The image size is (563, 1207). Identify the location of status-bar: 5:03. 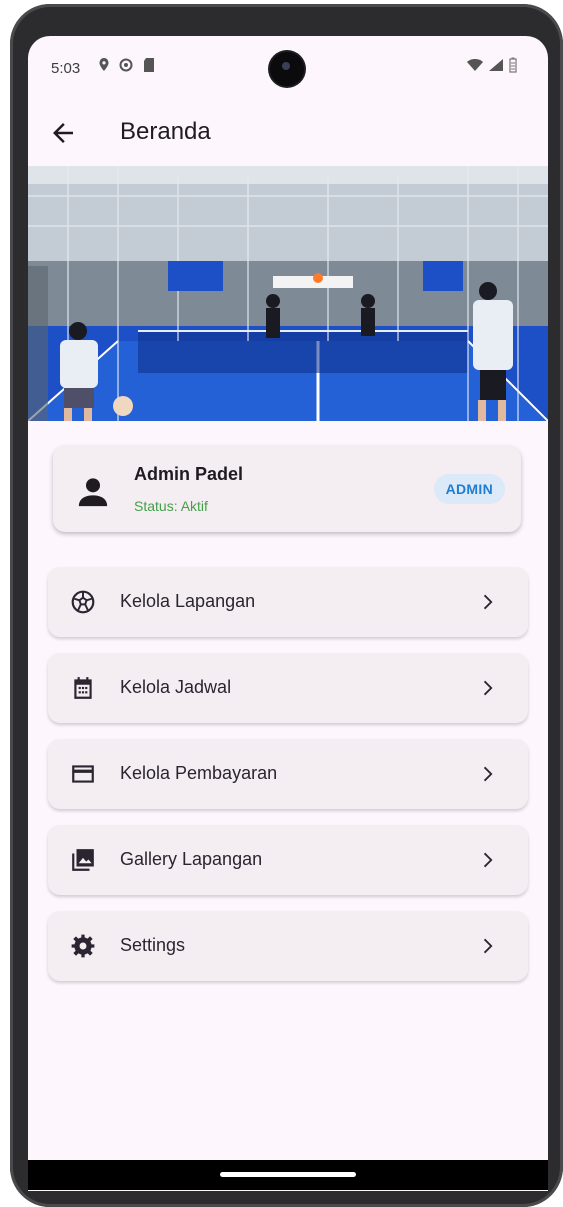
(288, 68).